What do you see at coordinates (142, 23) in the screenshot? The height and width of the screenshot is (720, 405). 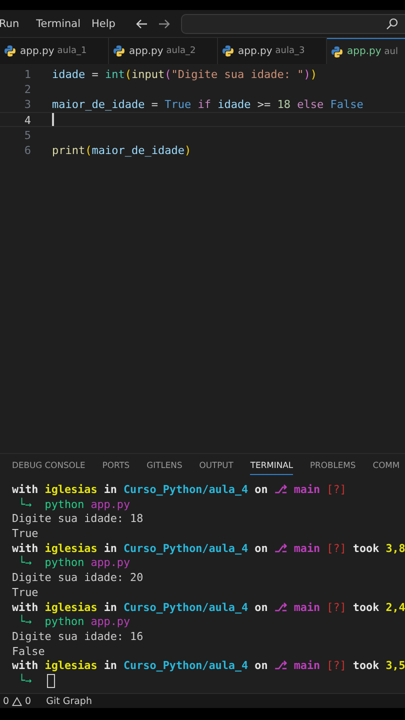 I see `left-arrow-icon` at bounding box center [142, 23].